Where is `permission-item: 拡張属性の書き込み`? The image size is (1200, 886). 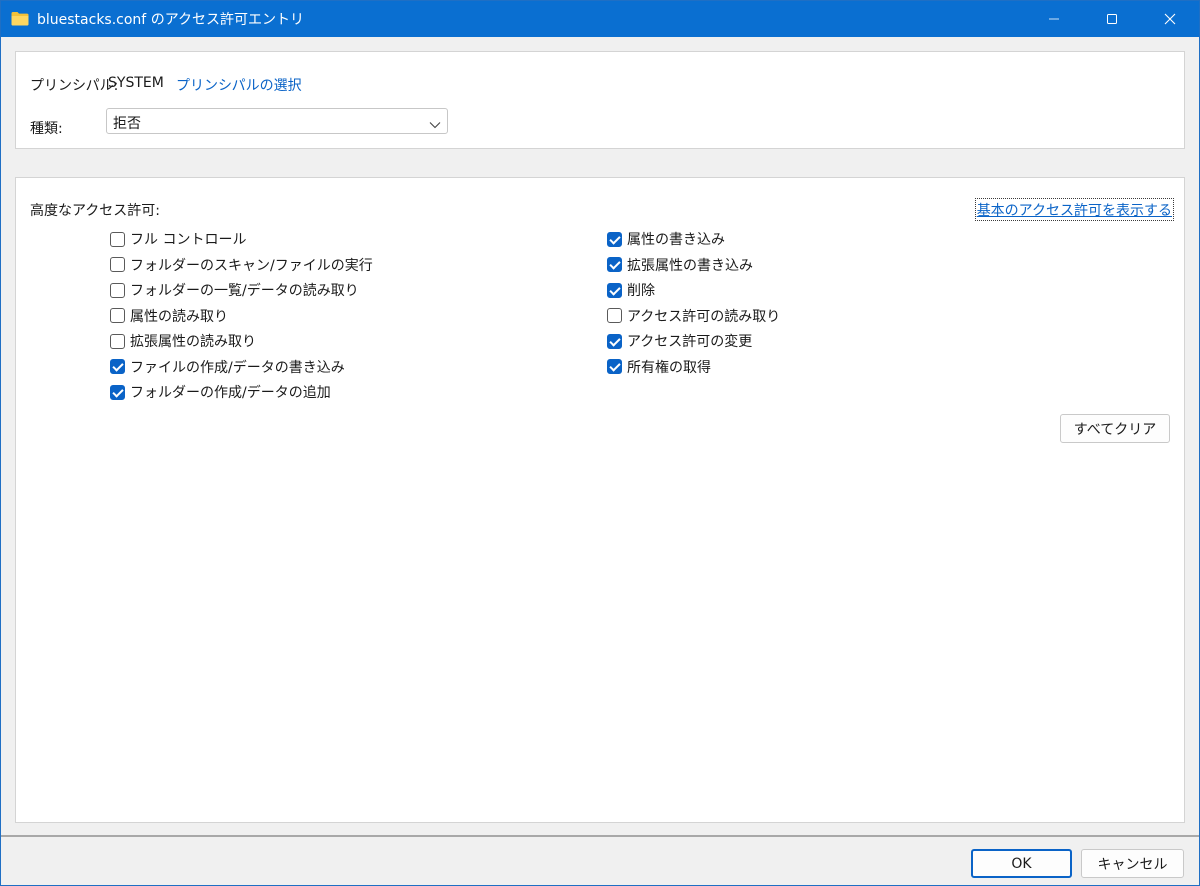
permission-item: 拡張属性の書き込み is located at coordinates (680, 265).